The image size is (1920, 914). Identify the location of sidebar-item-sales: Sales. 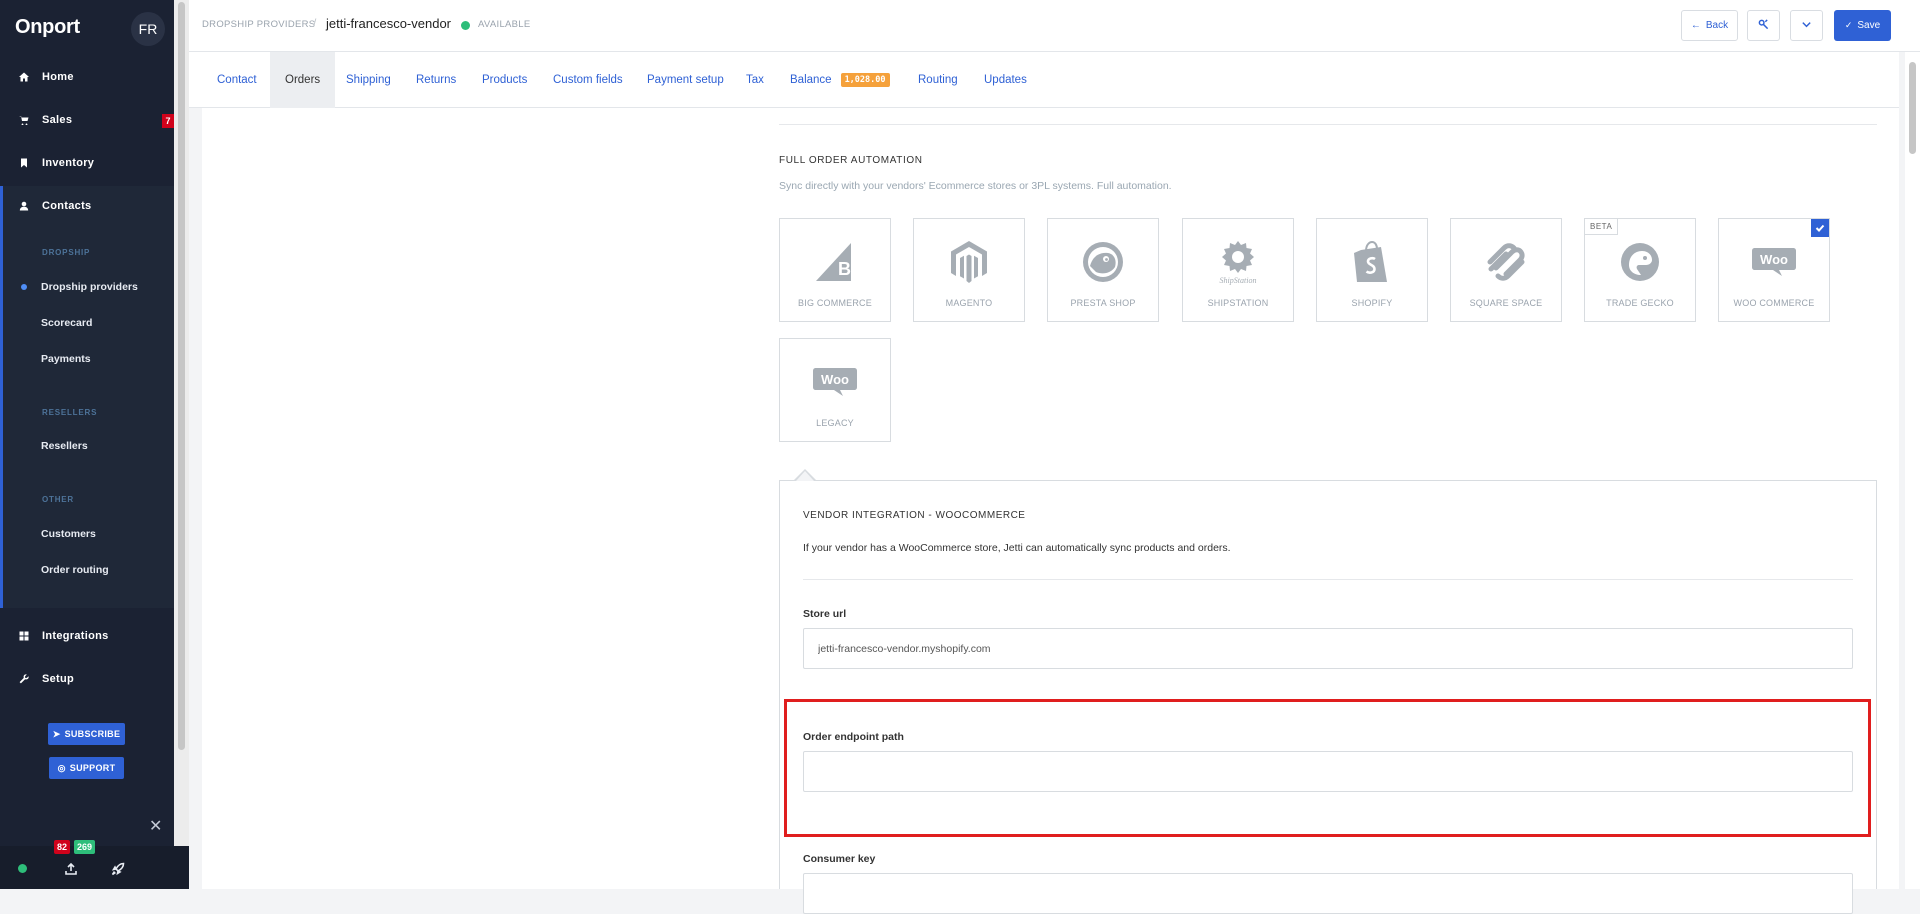
(87, 120).